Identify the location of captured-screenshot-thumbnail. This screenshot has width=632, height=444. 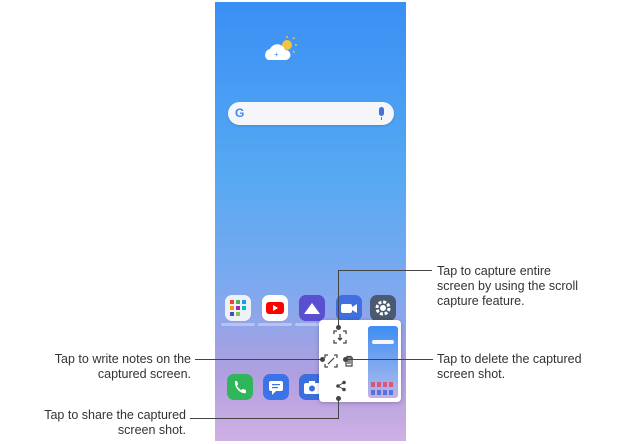
(383, 362).